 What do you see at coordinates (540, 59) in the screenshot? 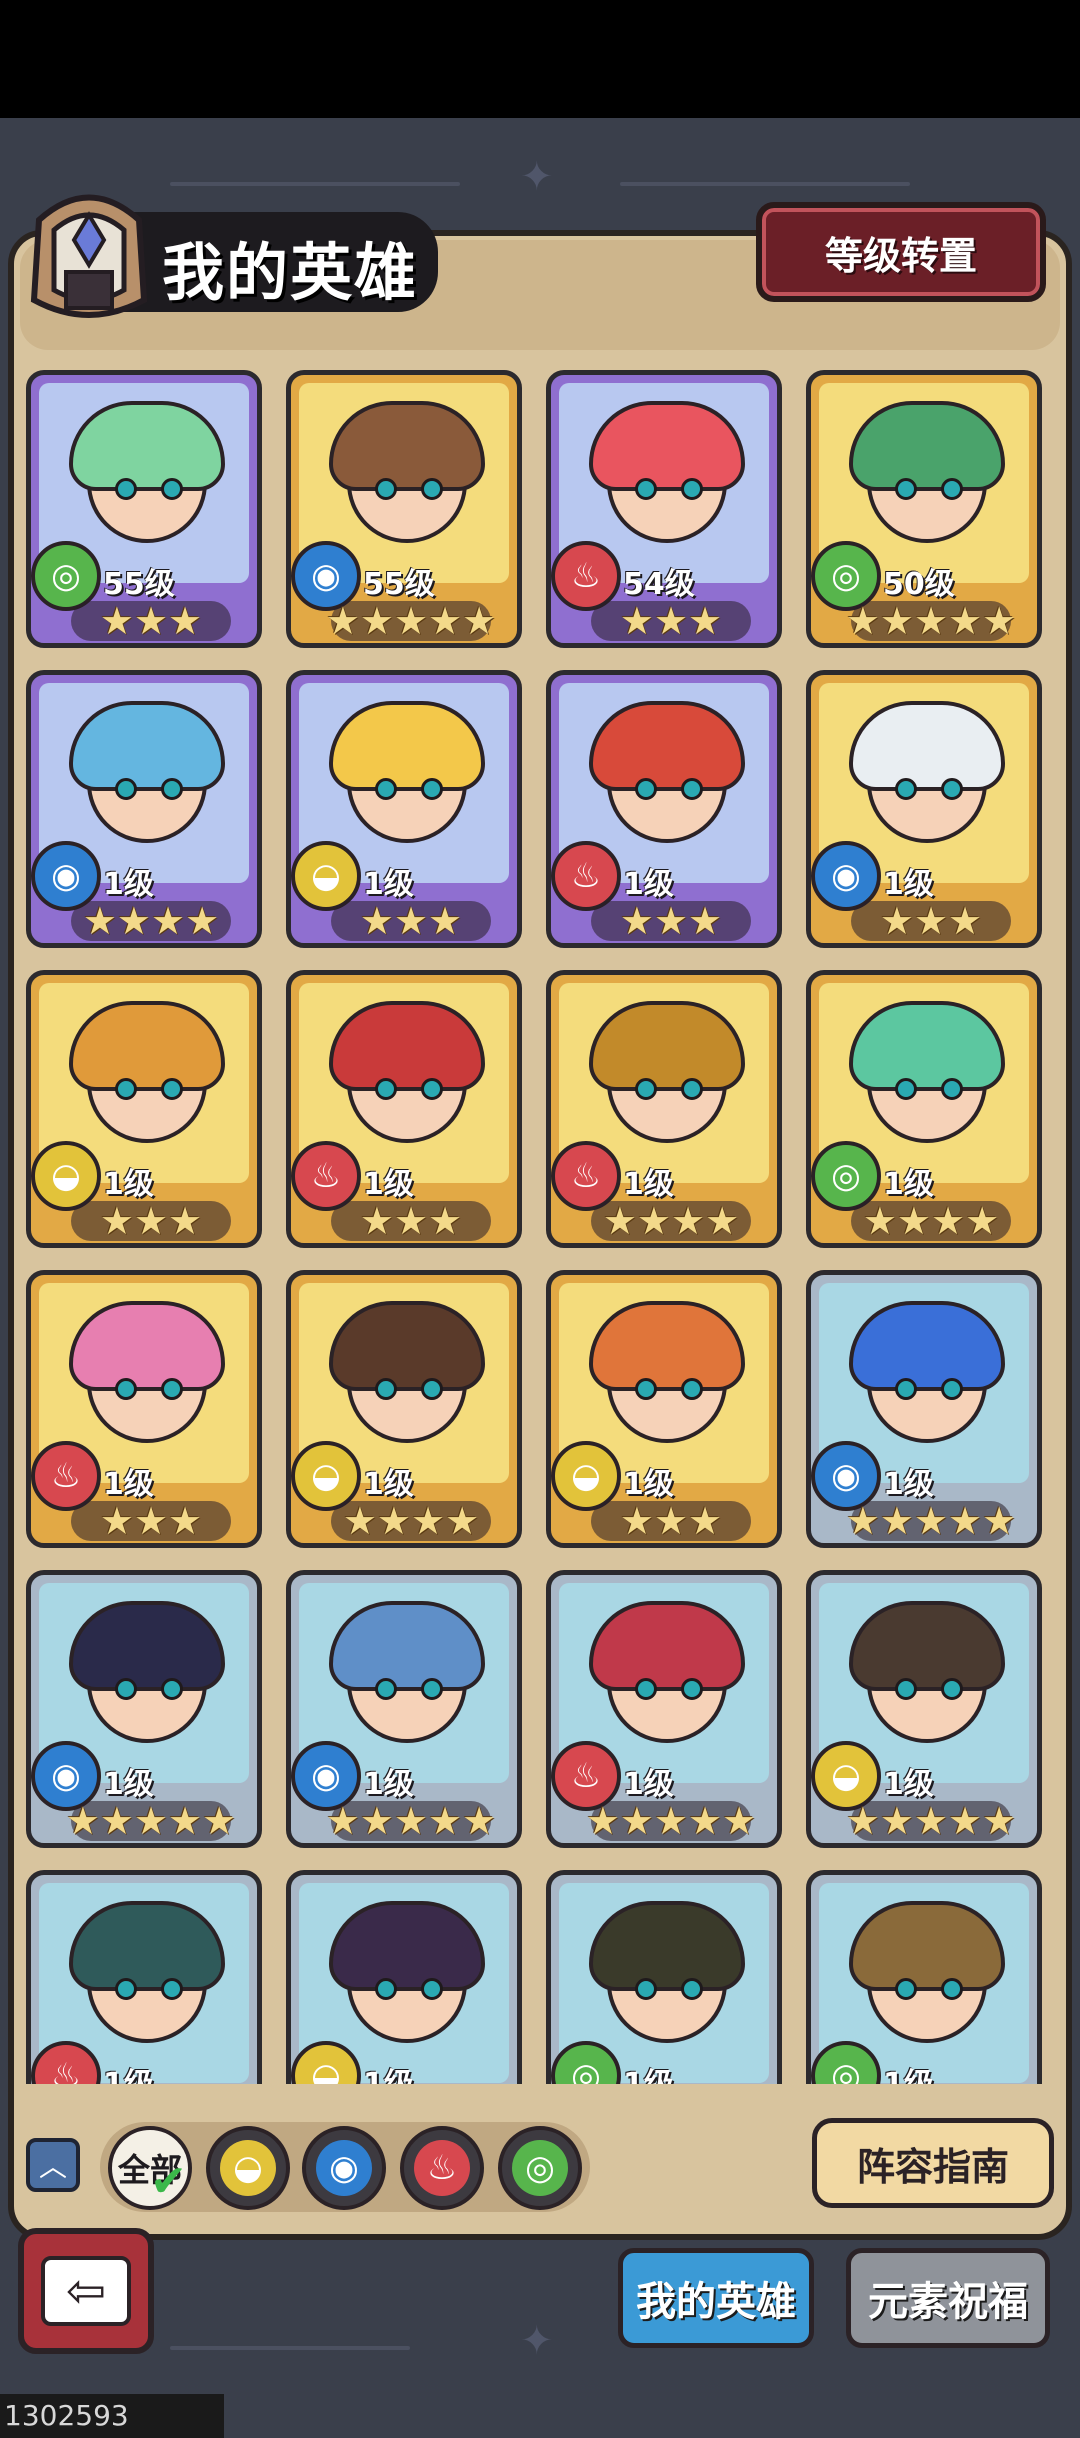
I see `status-bar` at bounding box center [540, 59].